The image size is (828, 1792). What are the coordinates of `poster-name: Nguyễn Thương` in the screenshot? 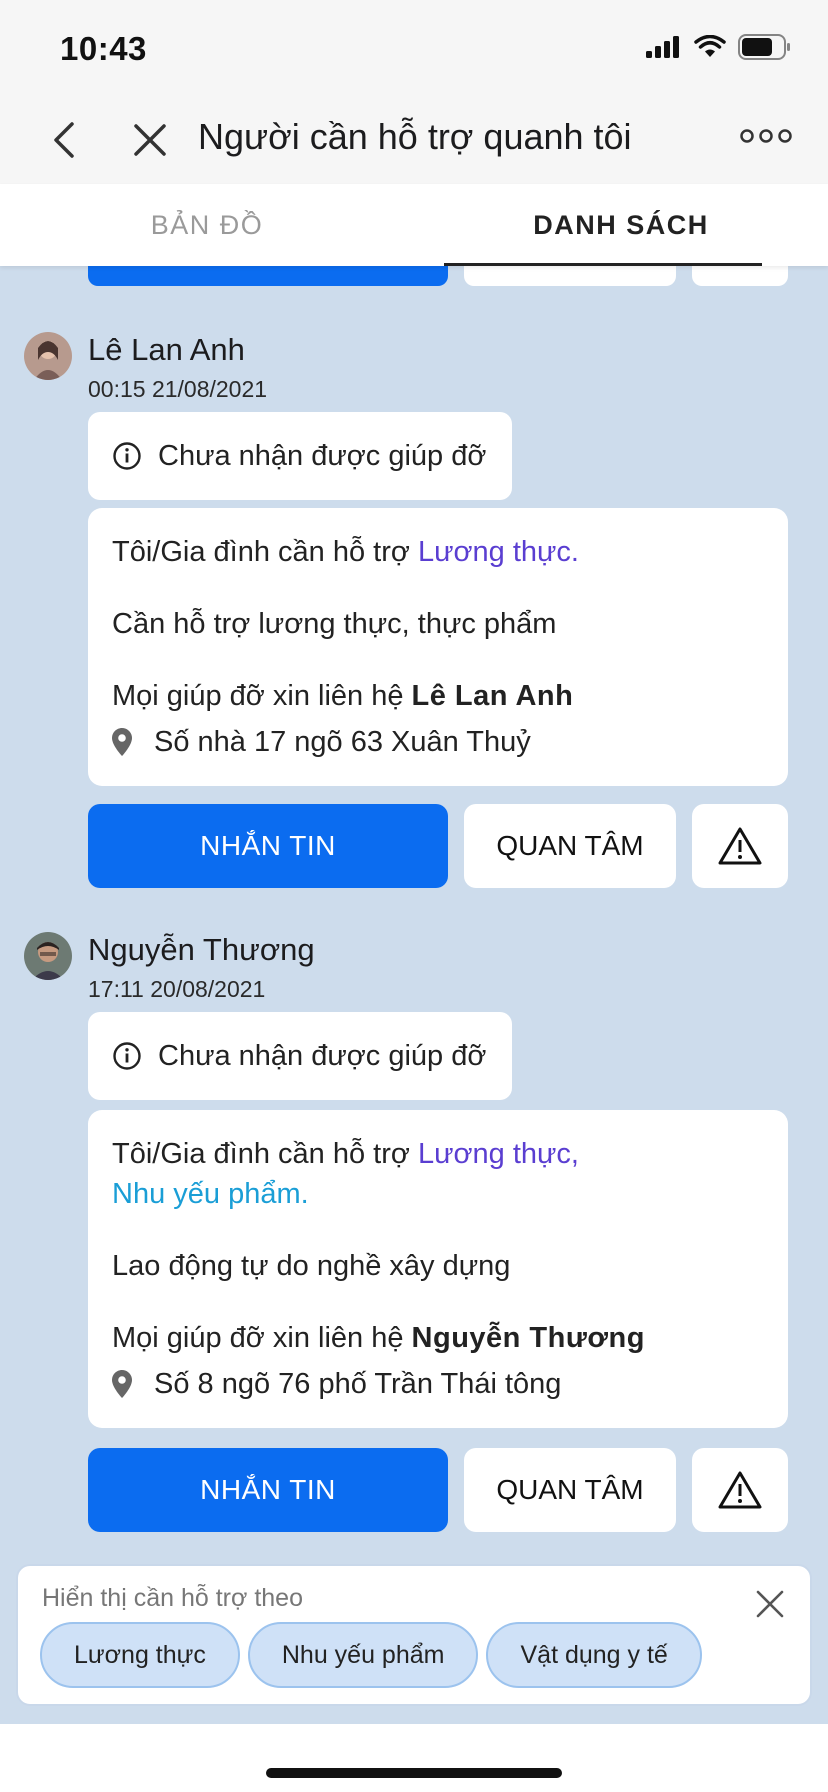 It's located at (201, 949).